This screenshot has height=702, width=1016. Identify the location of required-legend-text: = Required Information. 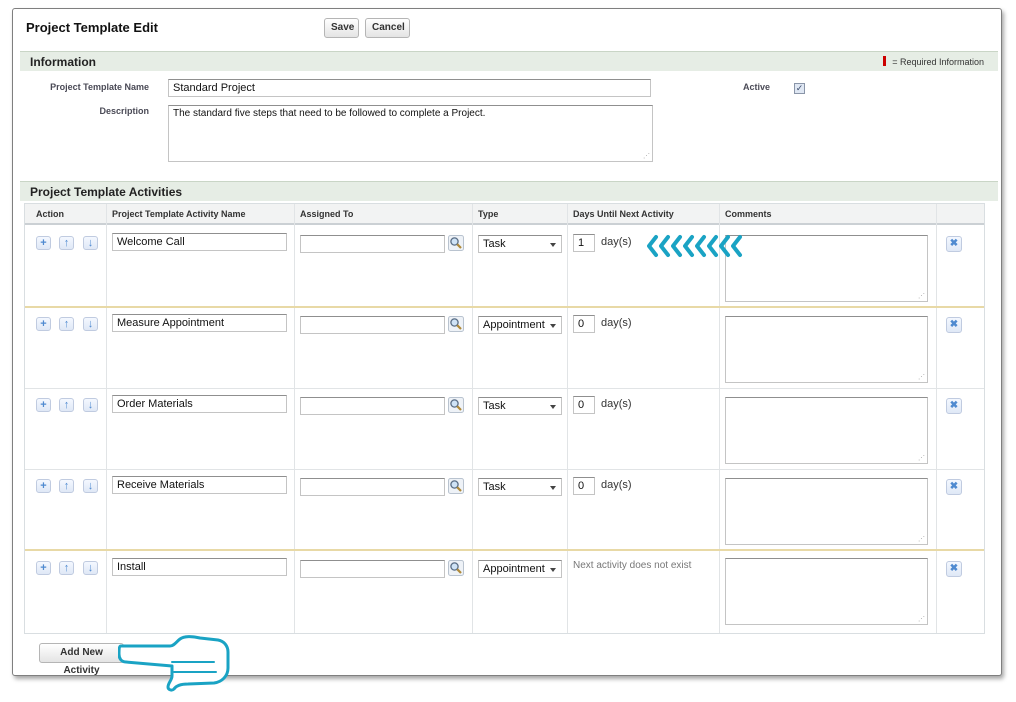
(938, 62).